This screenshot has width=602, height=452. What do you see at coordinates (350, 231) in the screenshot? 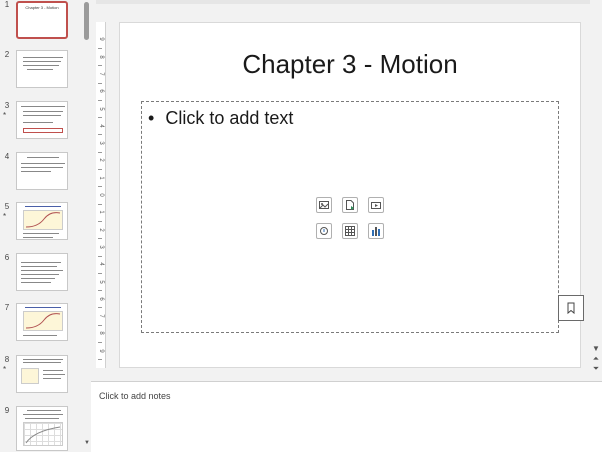
I see `insert-table-icon` at bounding box center [350, 231].